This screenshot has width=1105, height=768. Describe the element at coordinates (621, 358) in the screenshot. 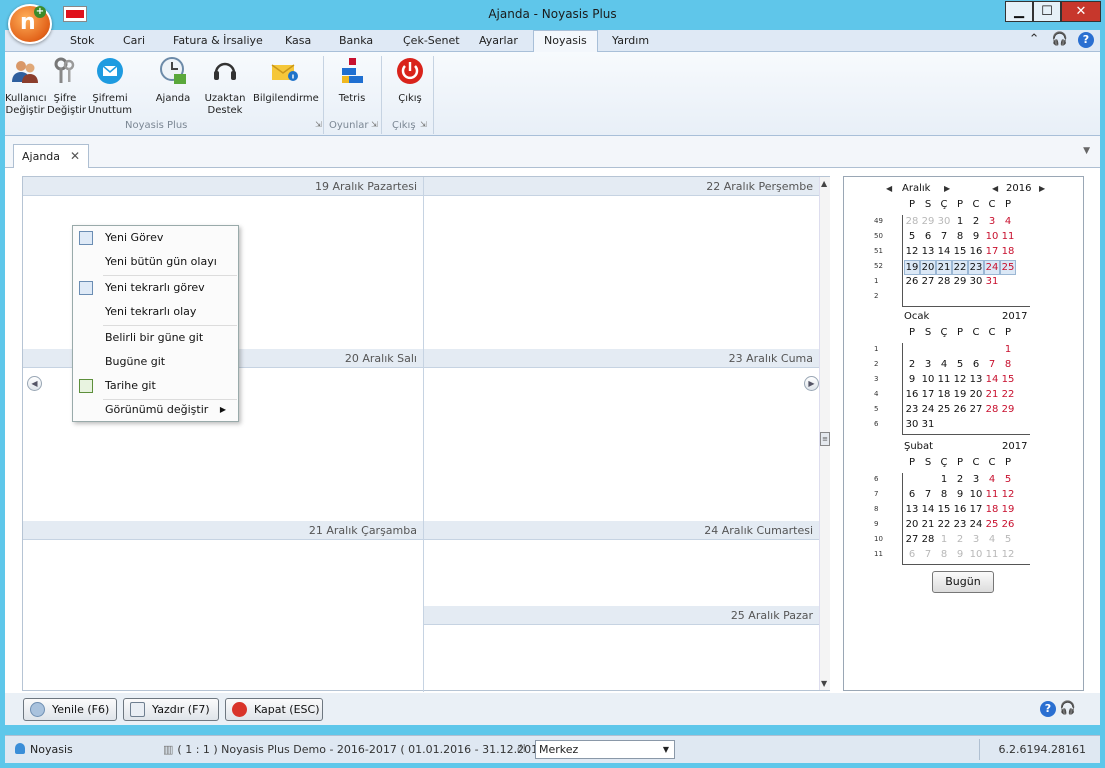

I see `day-header-23: 23 Aralık Cuma` at that location.